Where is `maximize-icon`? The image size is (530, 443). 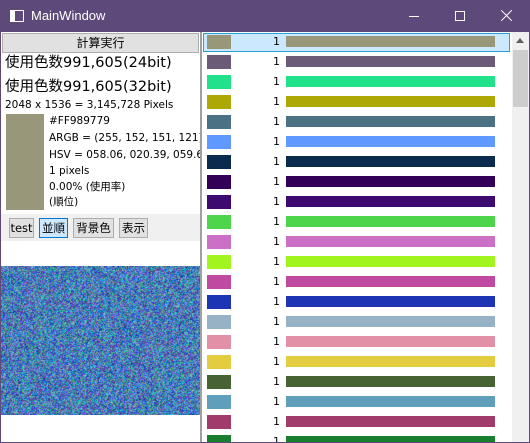 maximize-icon is located at coordinates (460, 16).